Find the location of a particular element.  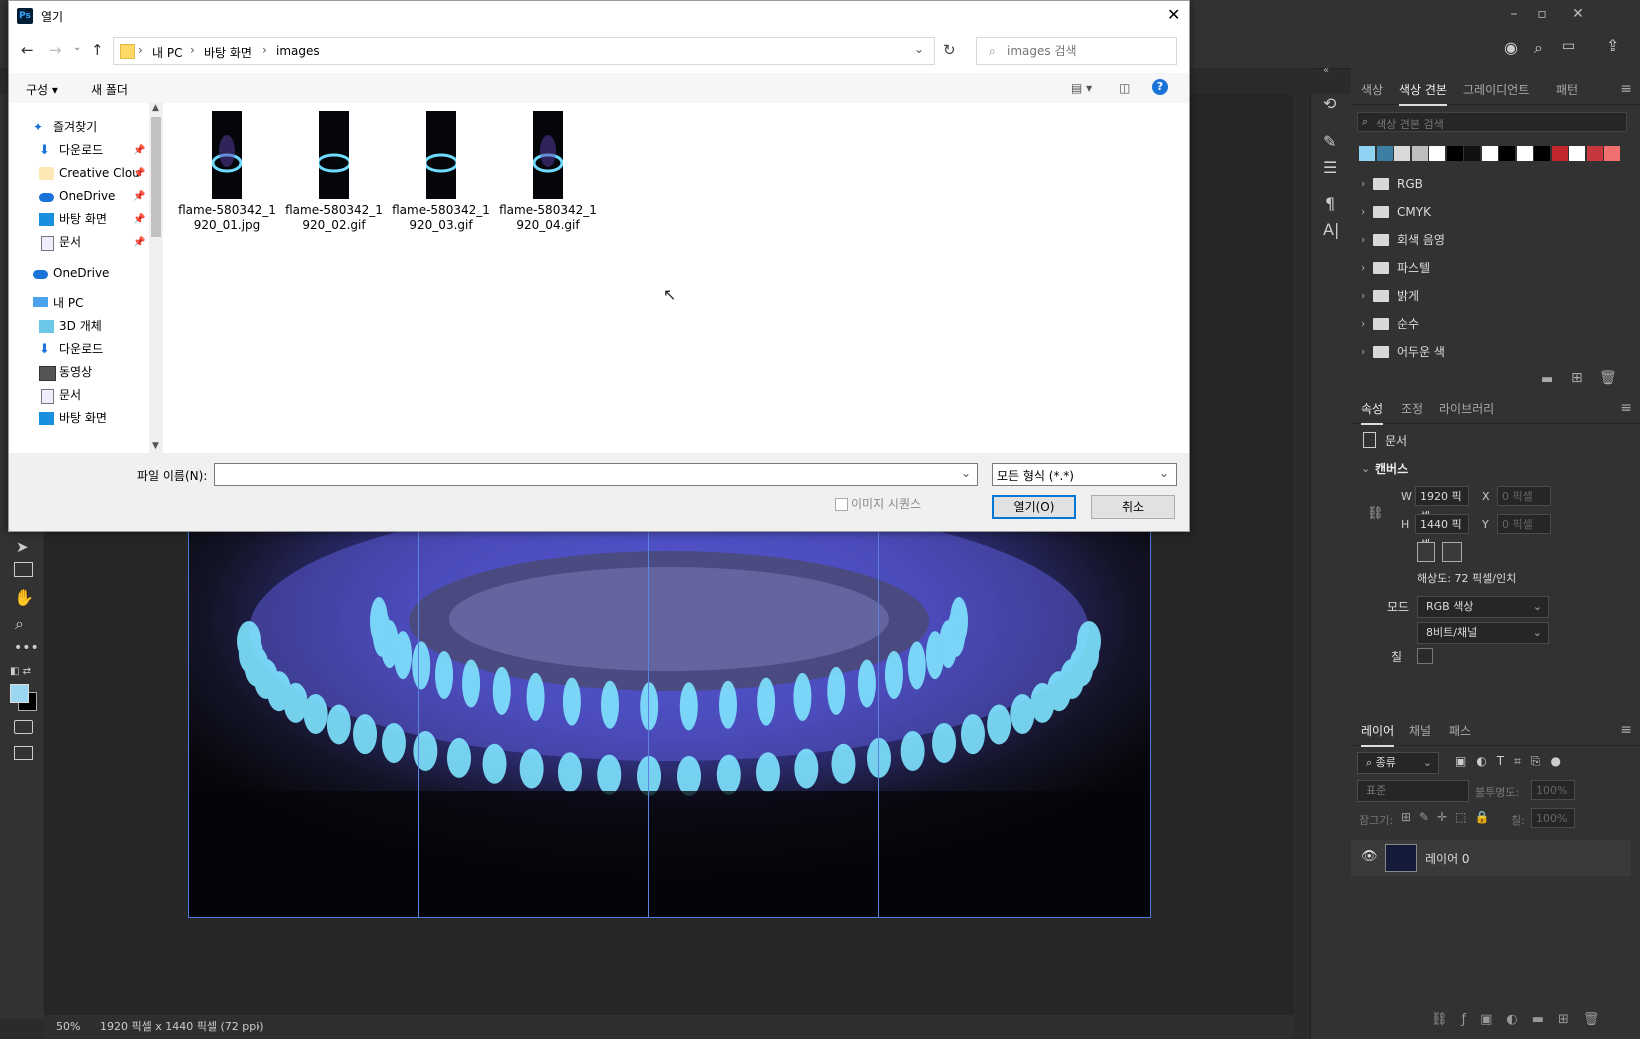

breadcrumb-item: images is located at coordinates (298, 51).